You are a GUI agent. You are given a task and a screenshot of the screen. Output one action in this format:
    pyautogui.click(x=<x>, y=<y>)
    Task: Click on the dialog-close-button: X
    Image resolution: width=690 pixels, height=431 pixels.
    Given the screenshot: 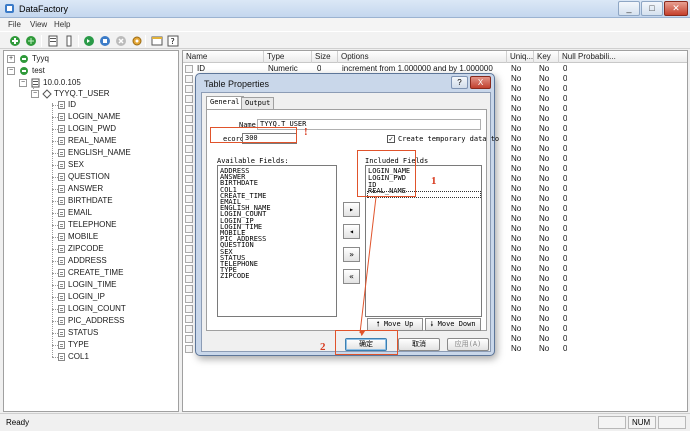 What is the action you would take?
    pyautogui.click(x=480, y=82)
    